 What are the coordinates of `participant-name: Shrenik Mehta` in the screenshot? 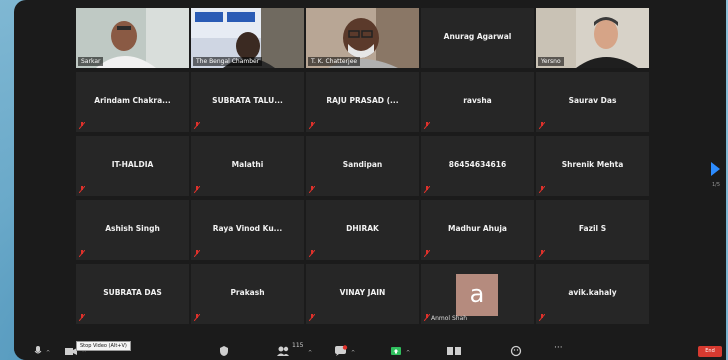 It's located at (592, 164).